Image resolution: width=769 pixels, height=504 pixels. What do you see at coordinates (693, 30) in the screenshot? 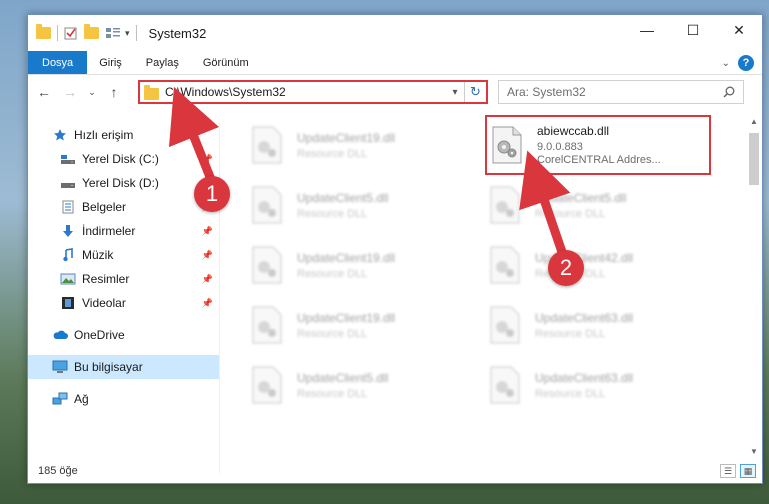
I see `maximize-button: ☐` at bounding box center [693, 30].